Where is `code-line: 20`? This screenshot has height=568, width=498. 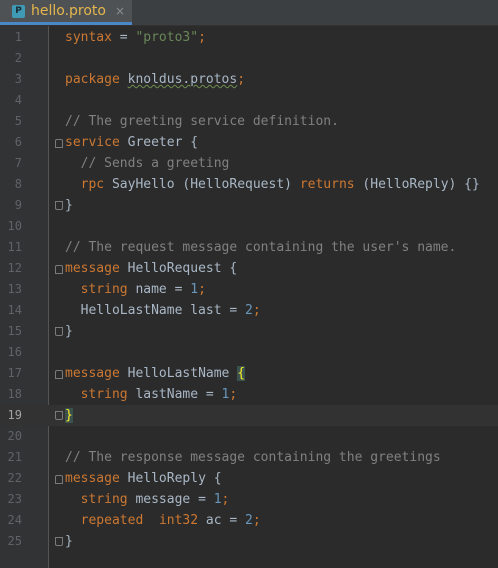 code-line: 20 is located at coordinates (249, 436).